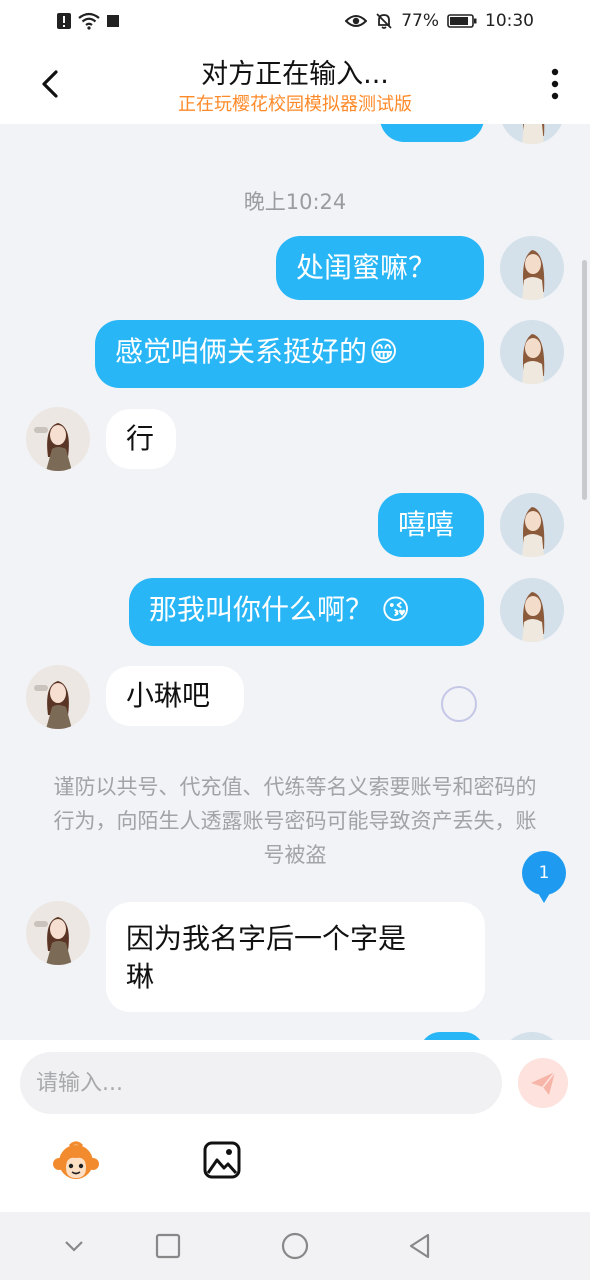 The height and width of the screenshot is (1280, 590). I want to click on timestamp: 晚上10:24, so click(295, 202).